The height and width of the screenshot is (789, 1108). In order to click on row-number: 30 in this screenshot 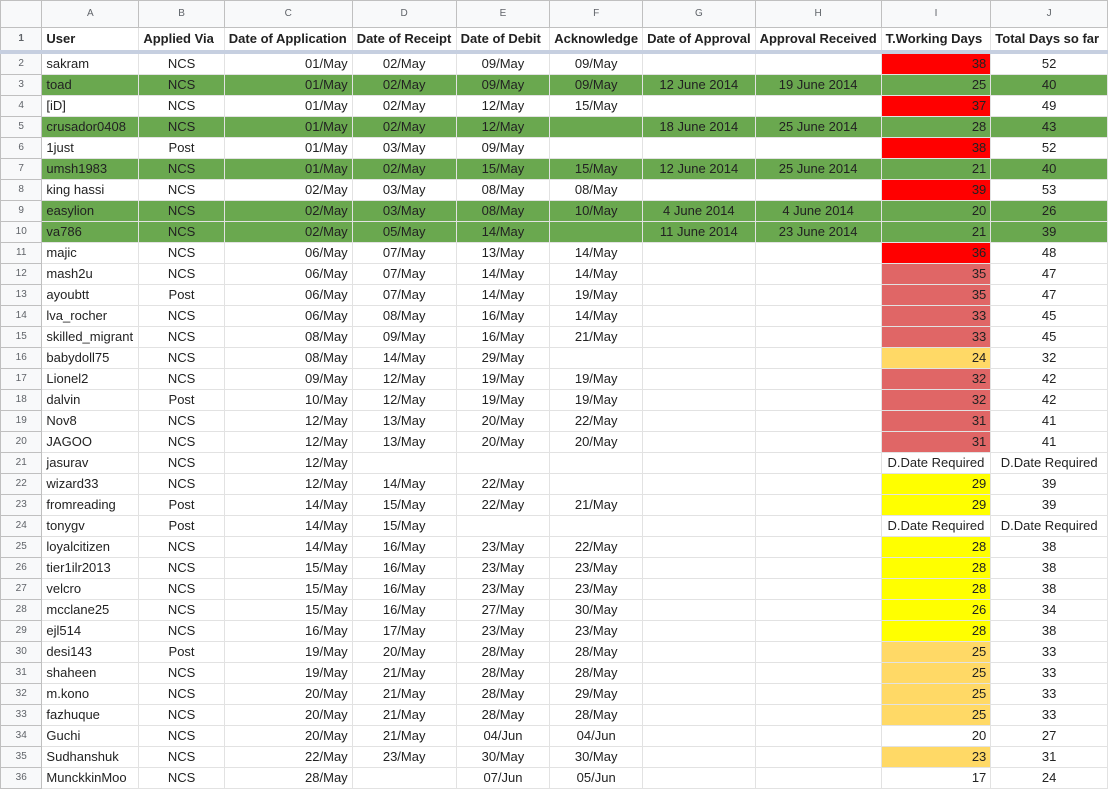, I will do `click(21, 652)`.